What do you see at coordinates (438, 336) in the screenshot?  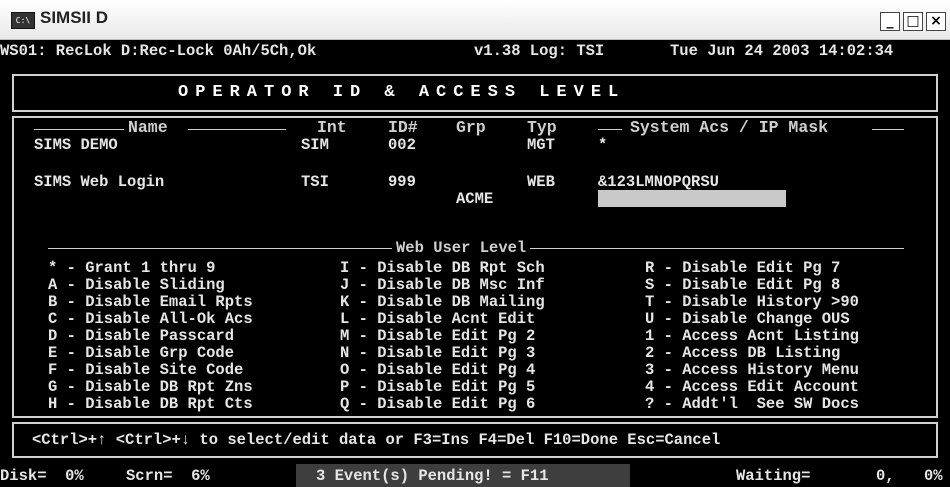 I see `list-item: M - Disable Edit Pg 2` at bounding box center [438, 336].